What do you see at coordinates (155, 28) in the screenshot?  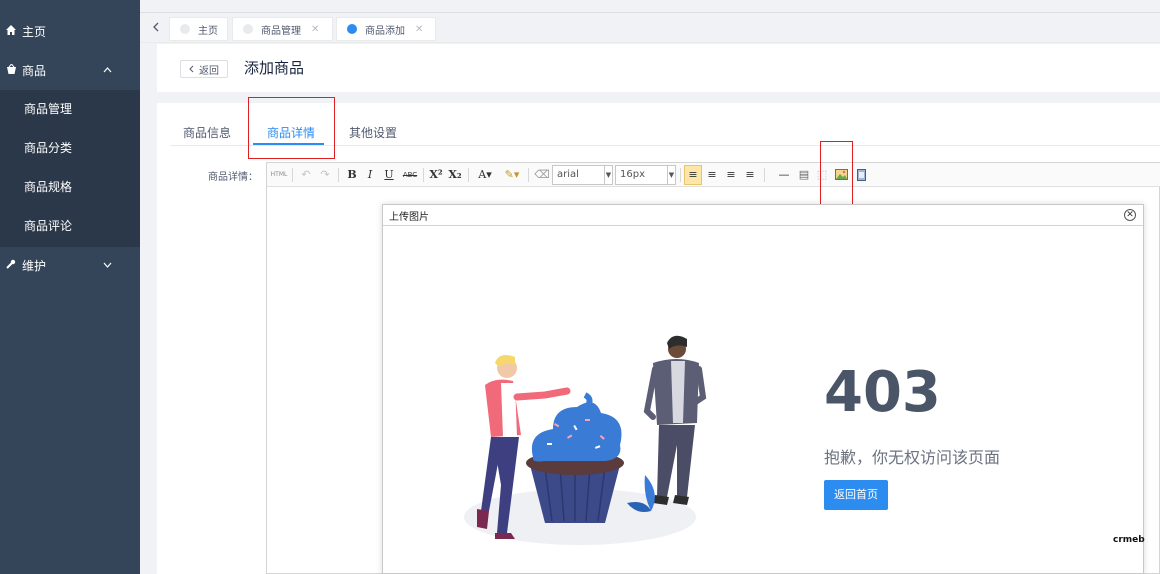 I see `tab-scroll-left-icon` at bounding box center [155, 28].